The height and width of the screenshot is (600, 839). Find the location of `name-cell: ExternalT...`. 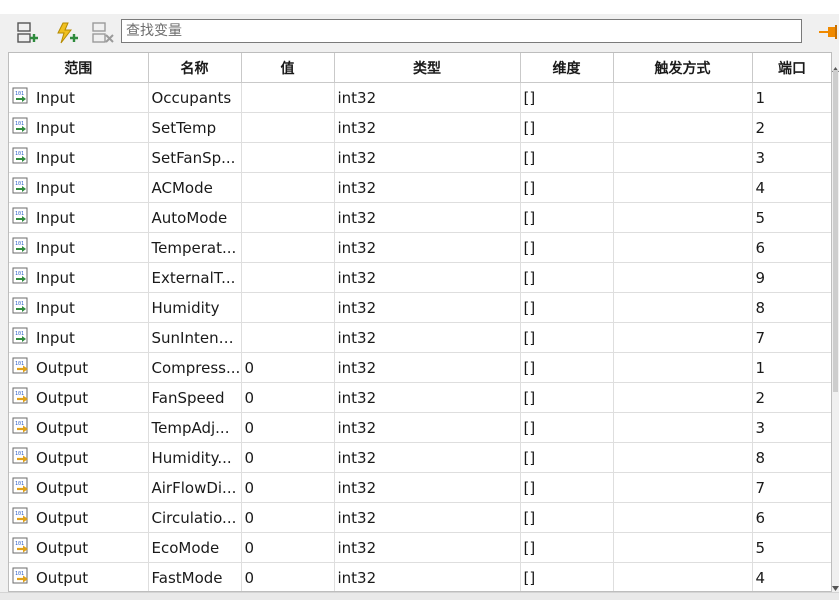

name-cell: ExternalT... is located at coordinates (195, 277).